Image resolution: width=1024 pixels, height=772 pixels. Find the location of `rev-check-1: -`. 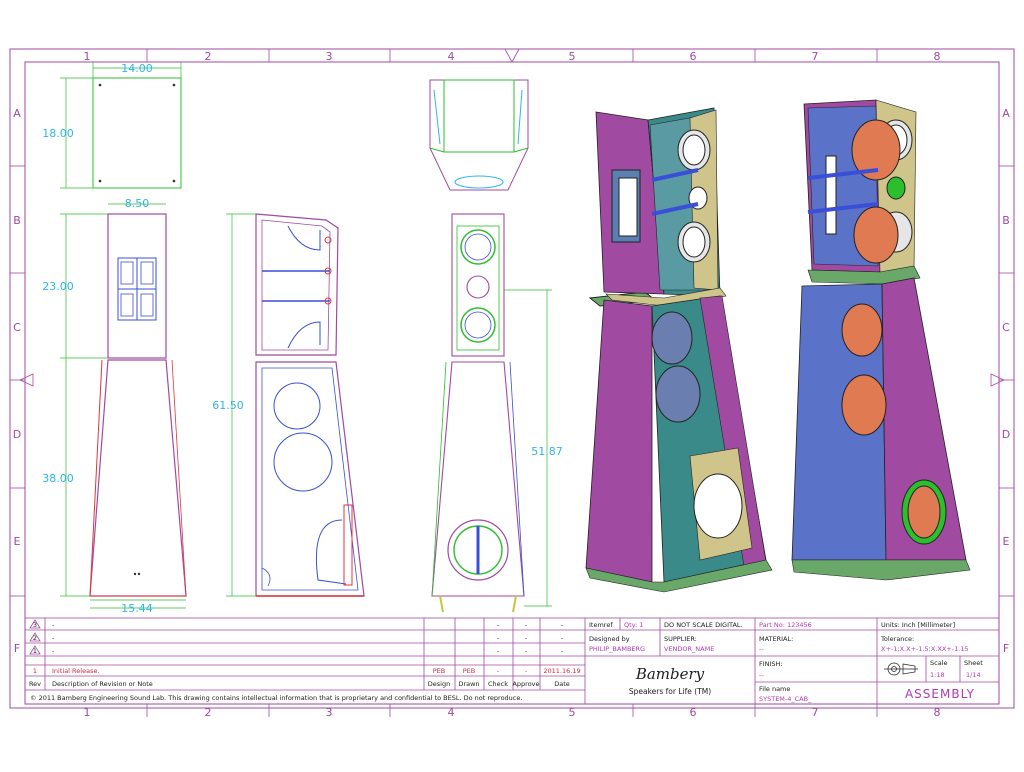

rev-check-1: - is located at coordinates (498, 651).